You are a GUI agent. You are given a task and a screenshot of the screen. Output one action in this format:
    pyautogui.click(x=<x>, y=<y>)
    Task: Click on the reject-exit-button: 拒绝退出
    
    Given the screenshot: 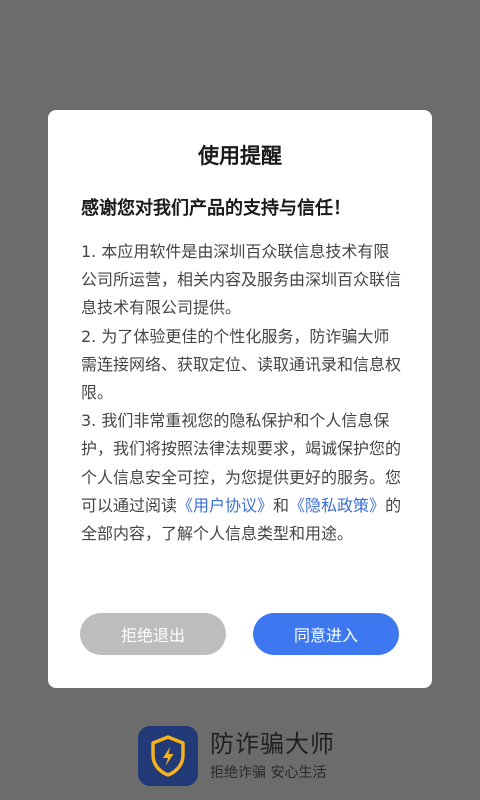 What is the action you would take?
    pyautogui.click(x=153, y=634)
    